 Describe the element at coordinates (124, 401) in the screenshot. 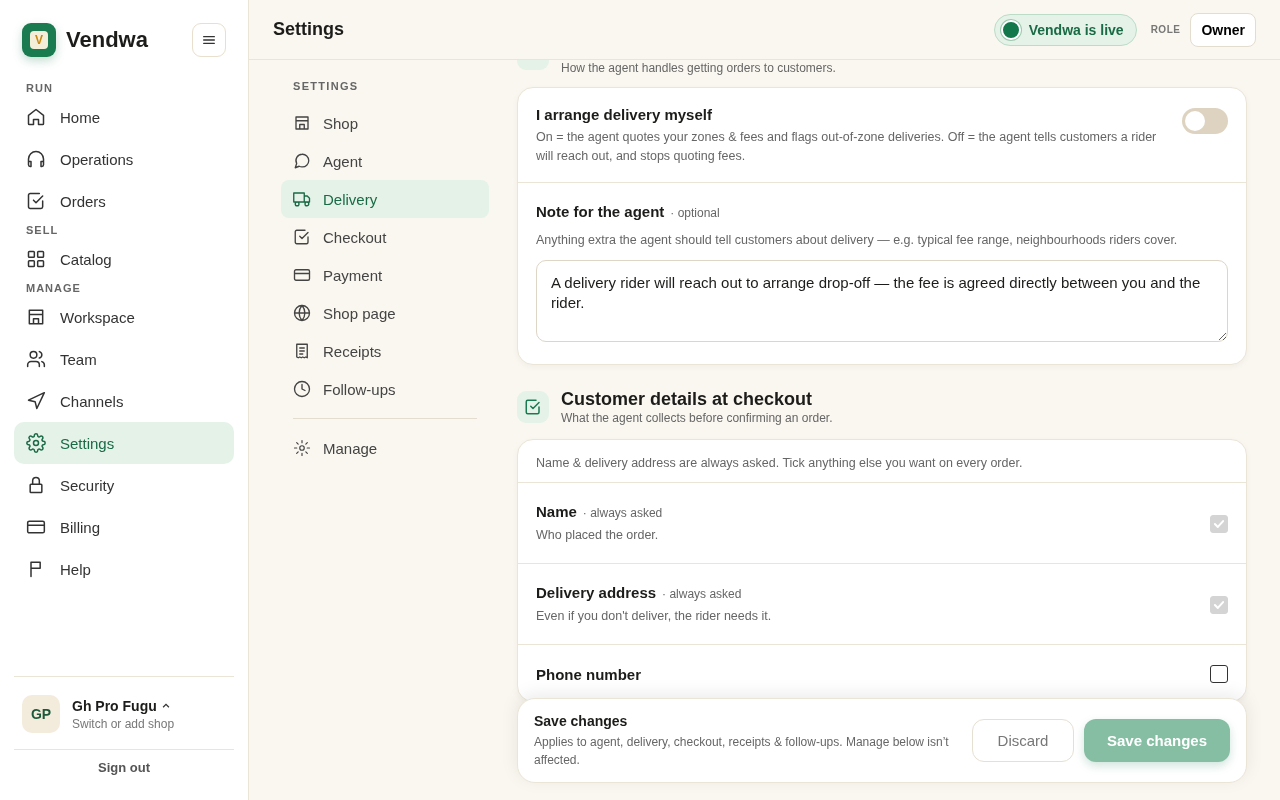

I see `nav-item: Channels` at that location.